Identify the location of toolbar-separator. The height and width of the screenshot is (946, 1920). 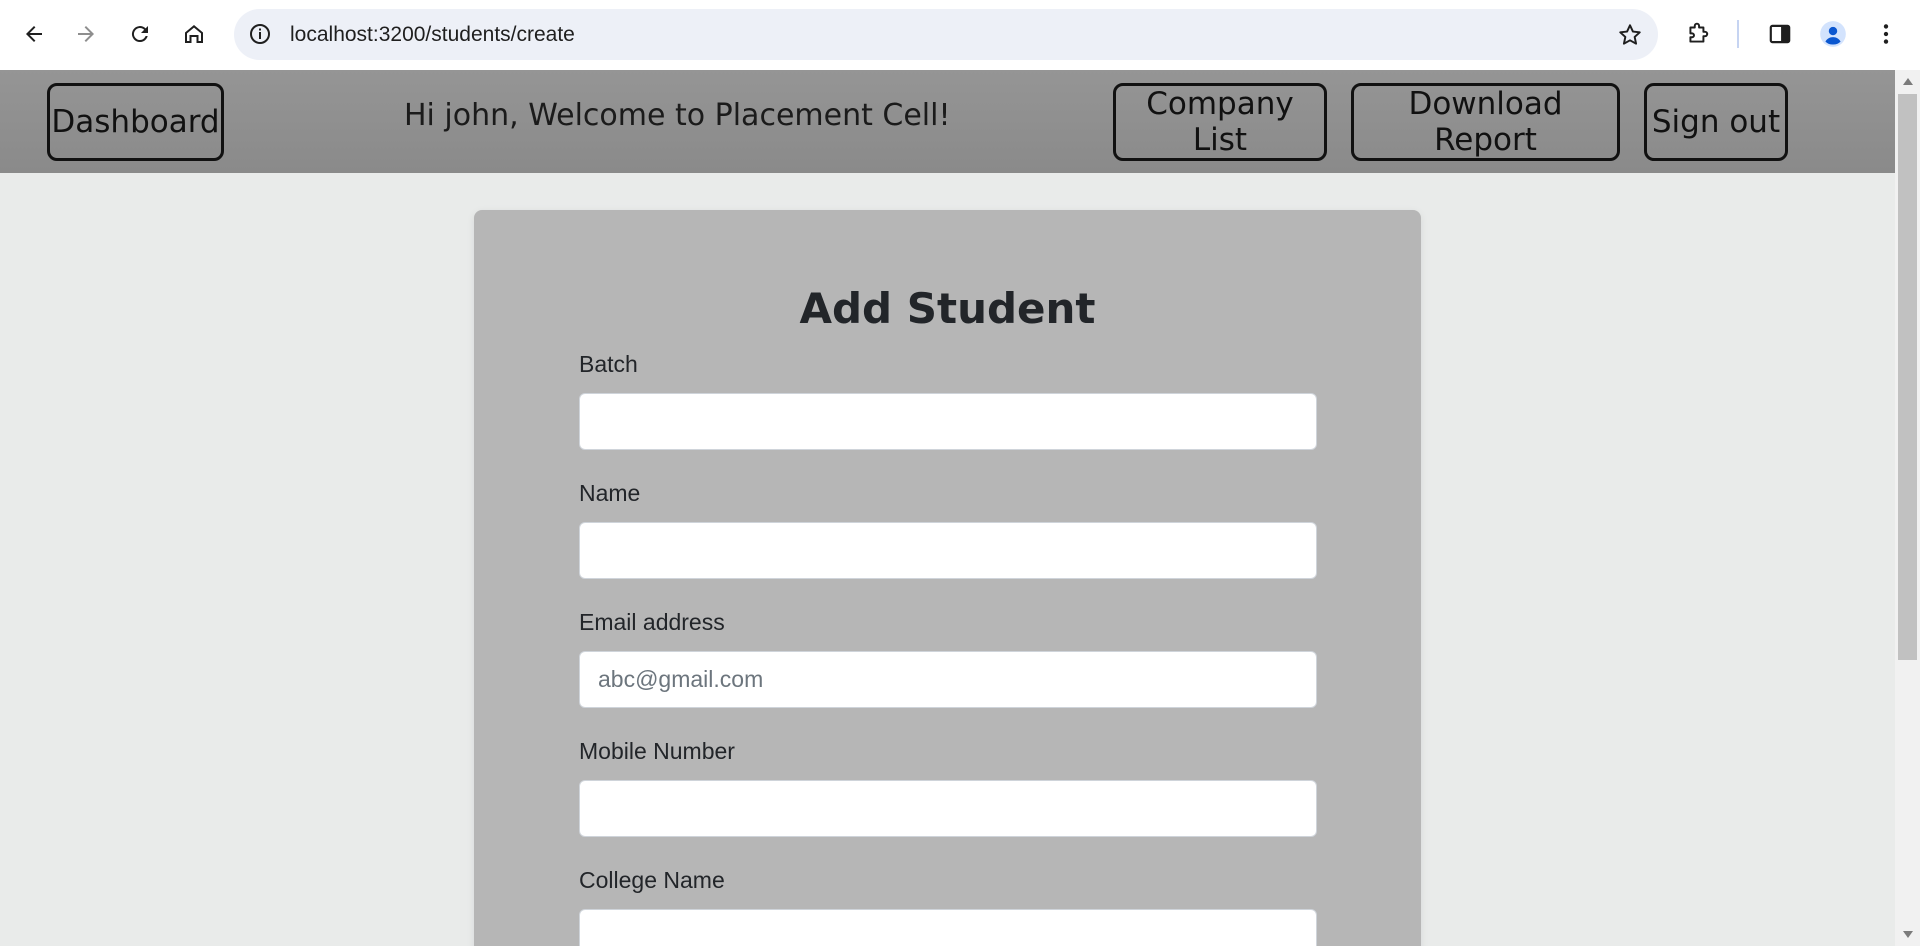
(1738, 34).